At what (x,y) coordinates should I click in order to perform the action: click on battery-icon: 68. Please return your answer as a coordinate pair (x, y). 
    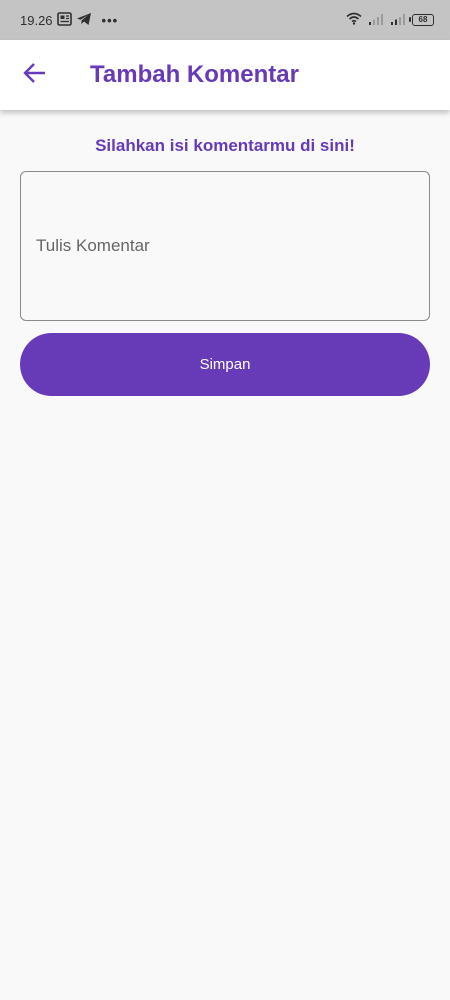
    Looking at the image, I should click on (421, 20).